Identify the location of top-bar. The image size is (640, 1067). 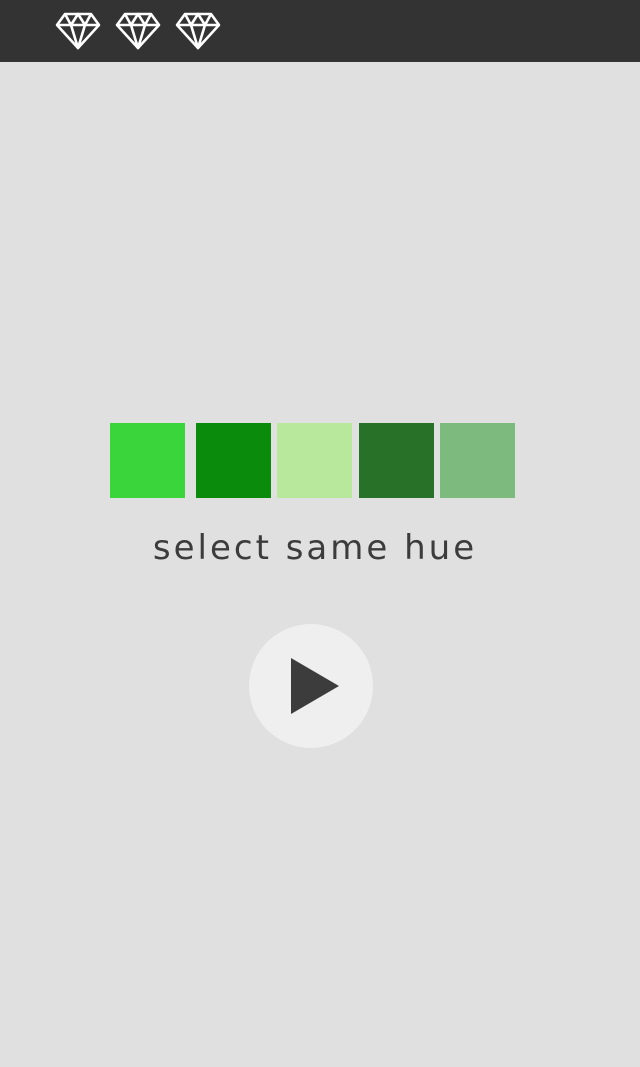
(320, 31).